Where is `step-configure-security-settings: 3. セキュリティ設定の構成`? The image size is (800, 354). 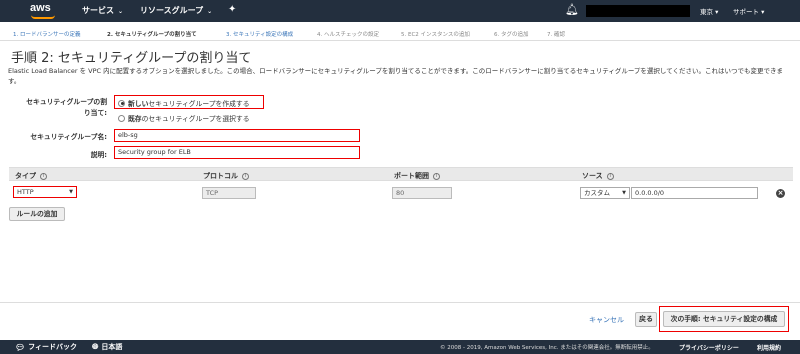 step-configure-security-settings: 3. セキュリティ設定の構成 is located at coordinates (259, 34).